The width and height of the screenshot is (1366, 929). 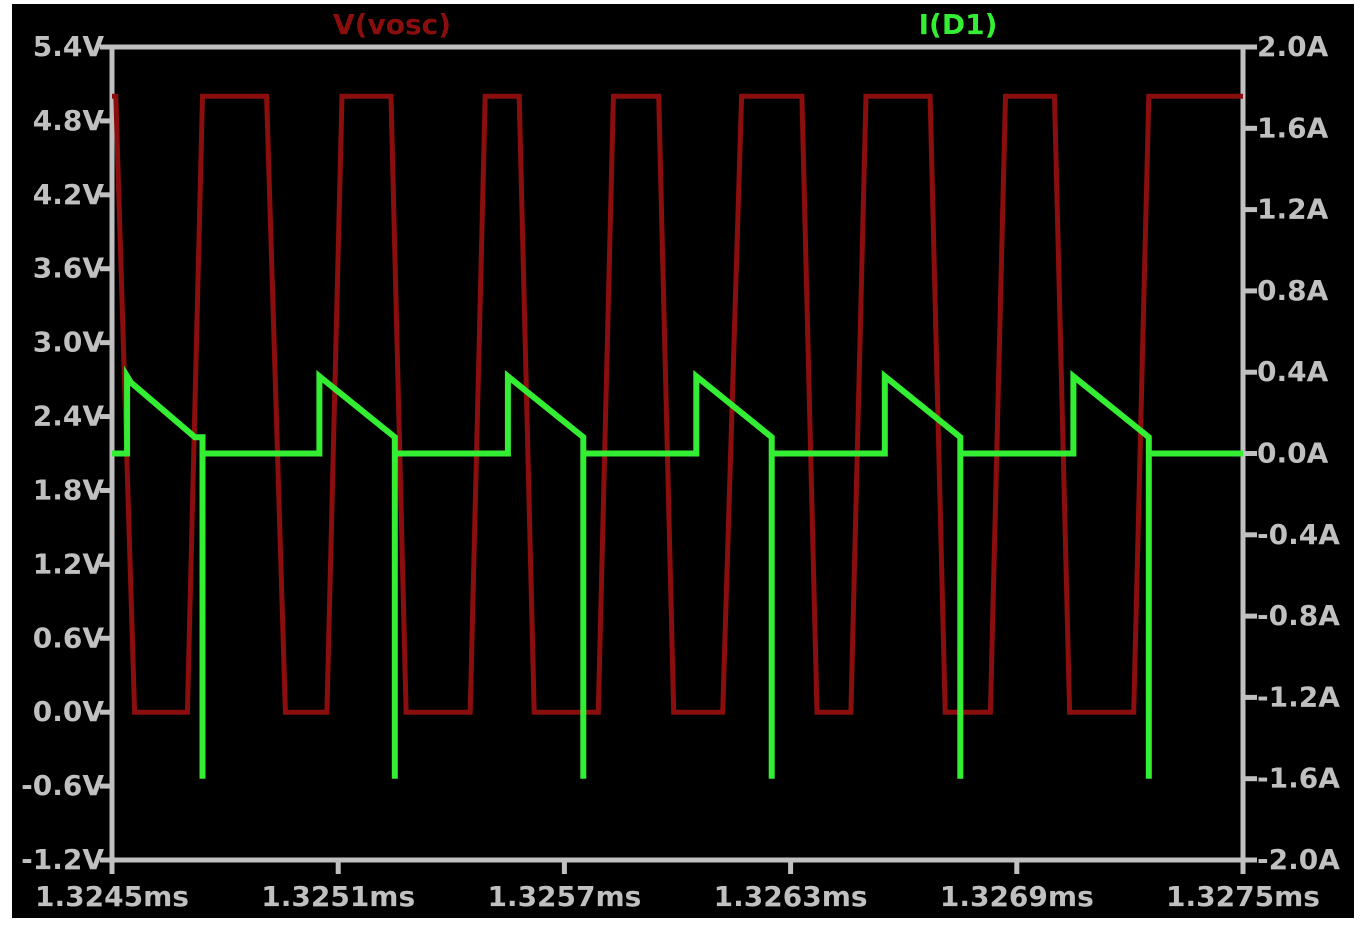 What do you see at coordinates (1298, 859) in the screenshot?
I see `right-axis-tick-label: -2.0A` at bounding box center [1298, 859].